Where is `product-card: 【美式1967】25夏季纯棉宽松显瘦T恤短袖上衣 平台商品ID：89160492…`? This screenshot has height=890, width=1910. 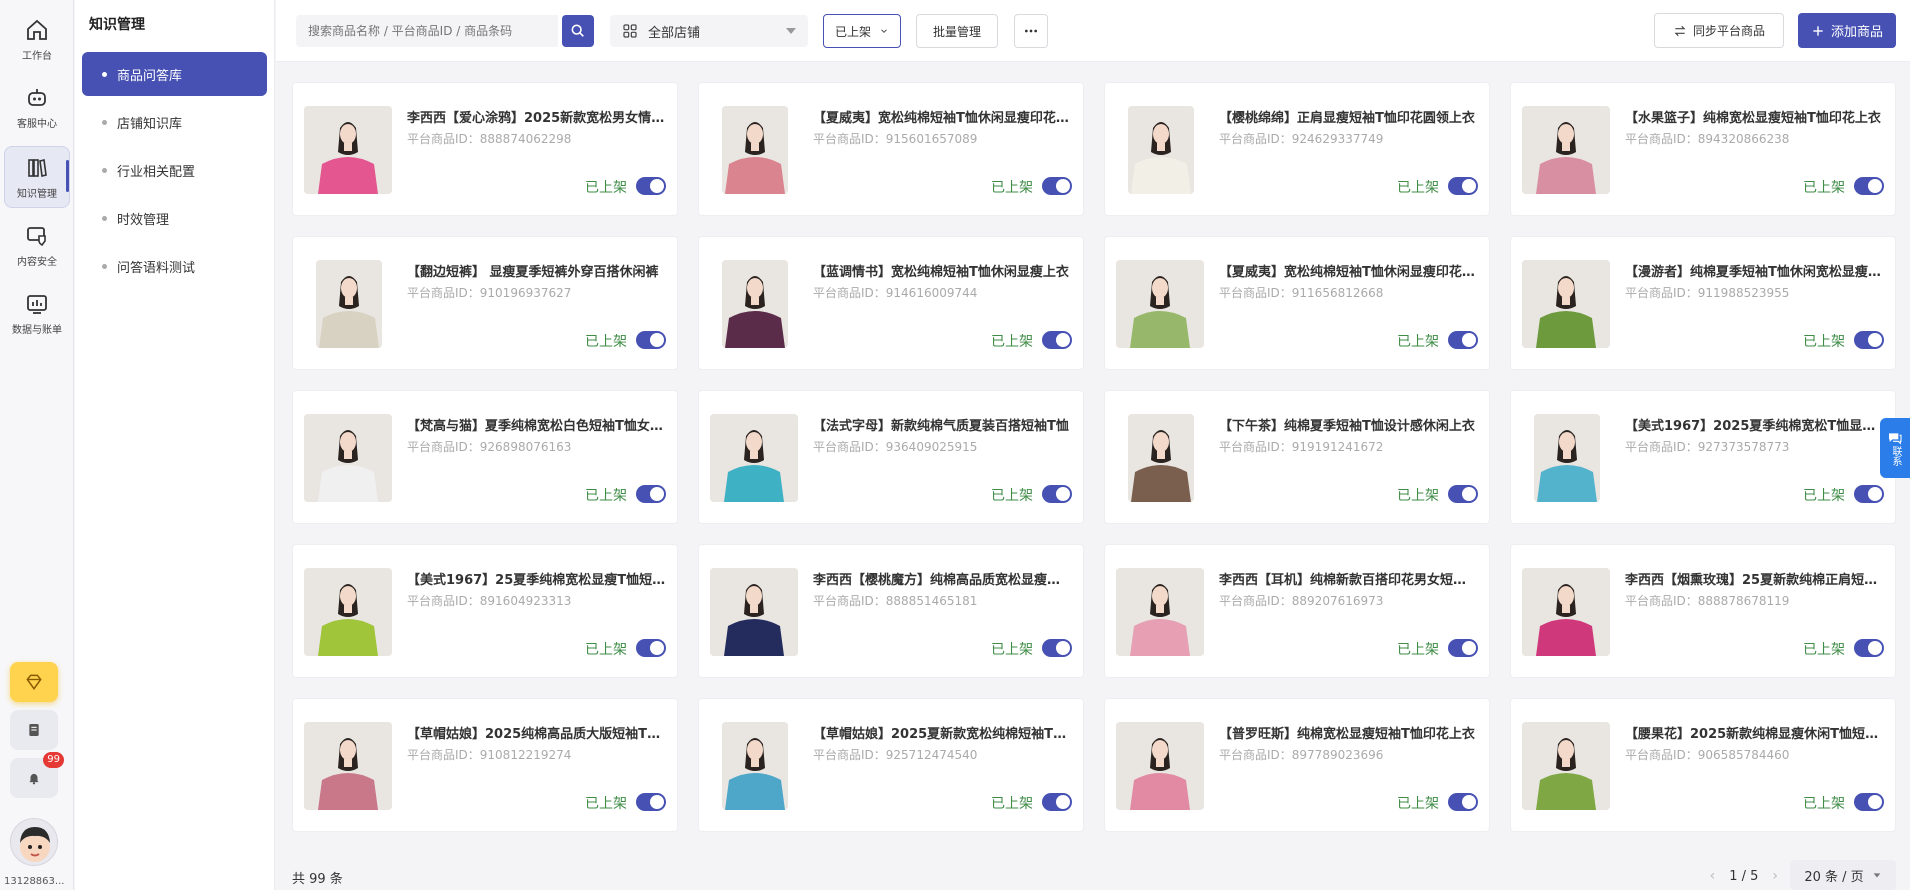 product-card: 【美式1967】25夏季纯棉宽松显瘦T恤短袖上衣 平台商品ID：89160492… is located at coordinates (485, 611).